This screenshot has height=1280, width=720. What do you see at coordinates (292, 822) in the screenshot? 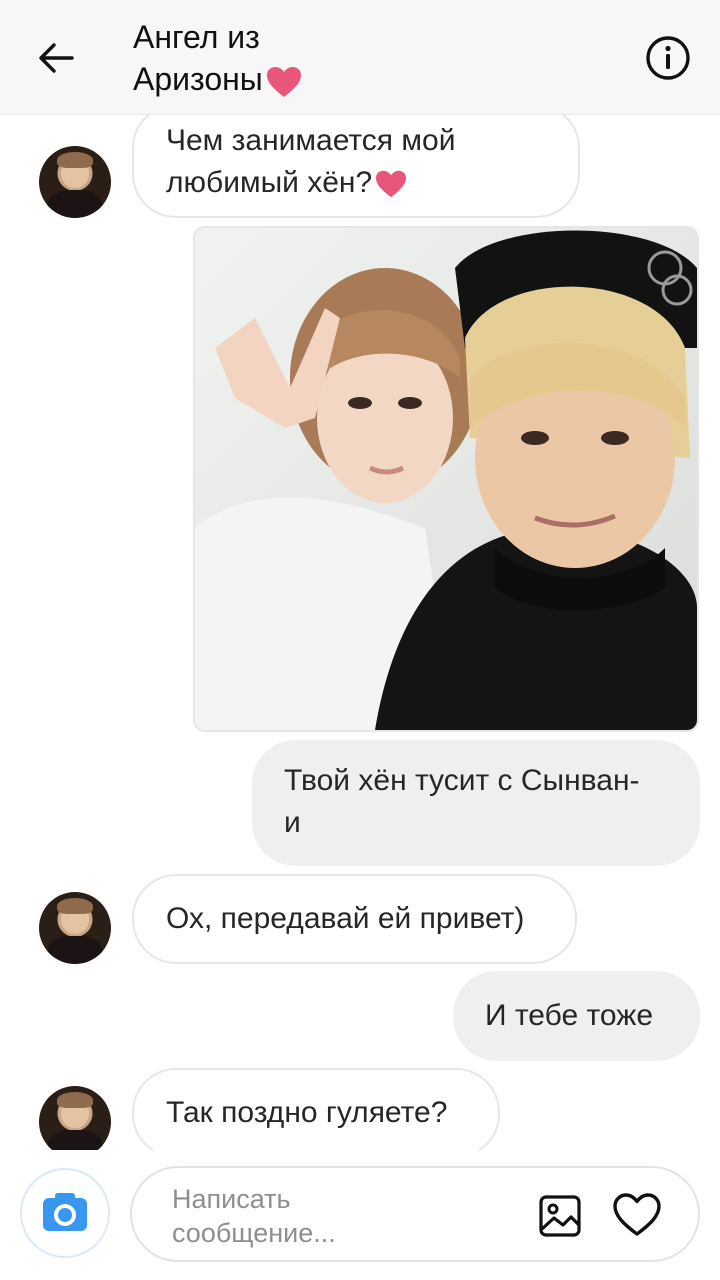
I see `message-text-line-2: и` at bounding box center [292, 822].